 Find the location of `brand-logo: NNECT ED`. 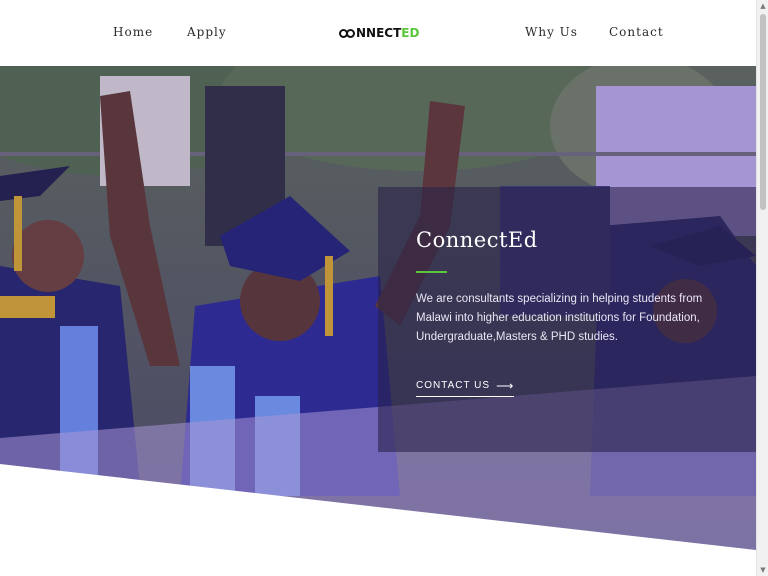

brand-logo: NNECT ED is located at coordinates (379, 33).